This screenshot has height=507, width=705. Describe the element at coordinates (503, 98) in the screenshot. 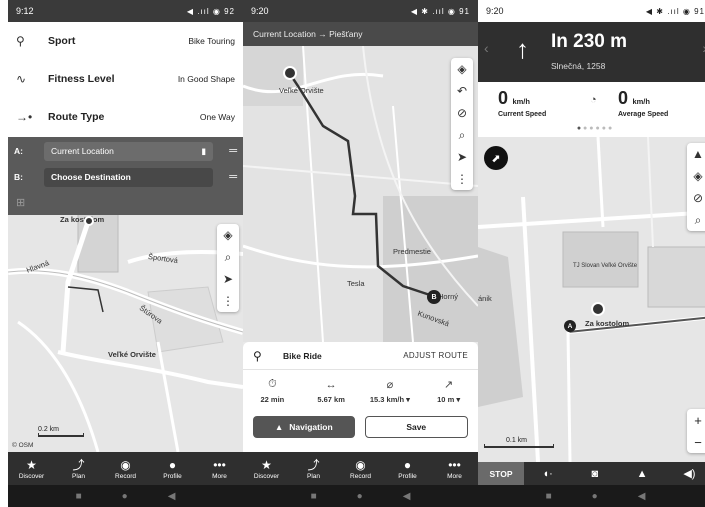

I see `current-speed-value: 0` at that location.